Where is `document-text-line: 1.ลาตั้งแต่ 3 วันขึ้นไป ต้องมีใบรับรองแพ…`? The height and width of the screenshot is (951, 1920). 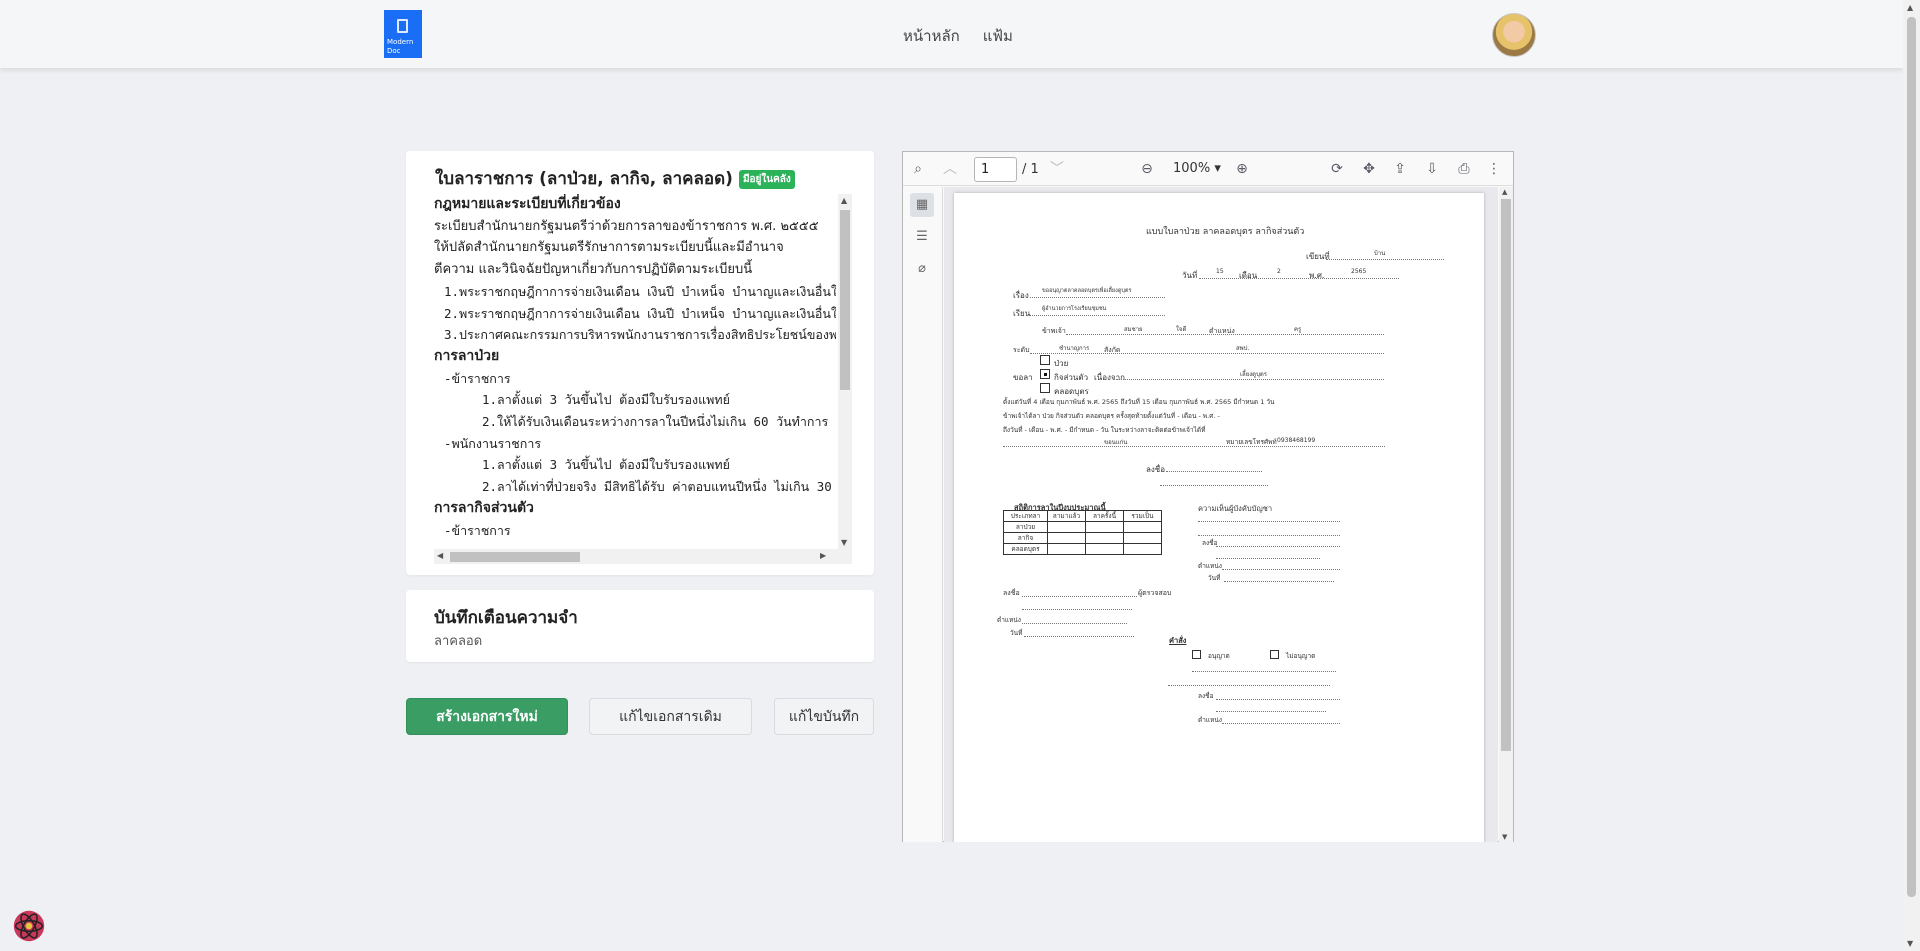 document-text-line: 1.ลาตั้งแต่ 3 วันขึ้นไป ต้องมีใบรับรองแพ… is located at coordinates (606, 400).